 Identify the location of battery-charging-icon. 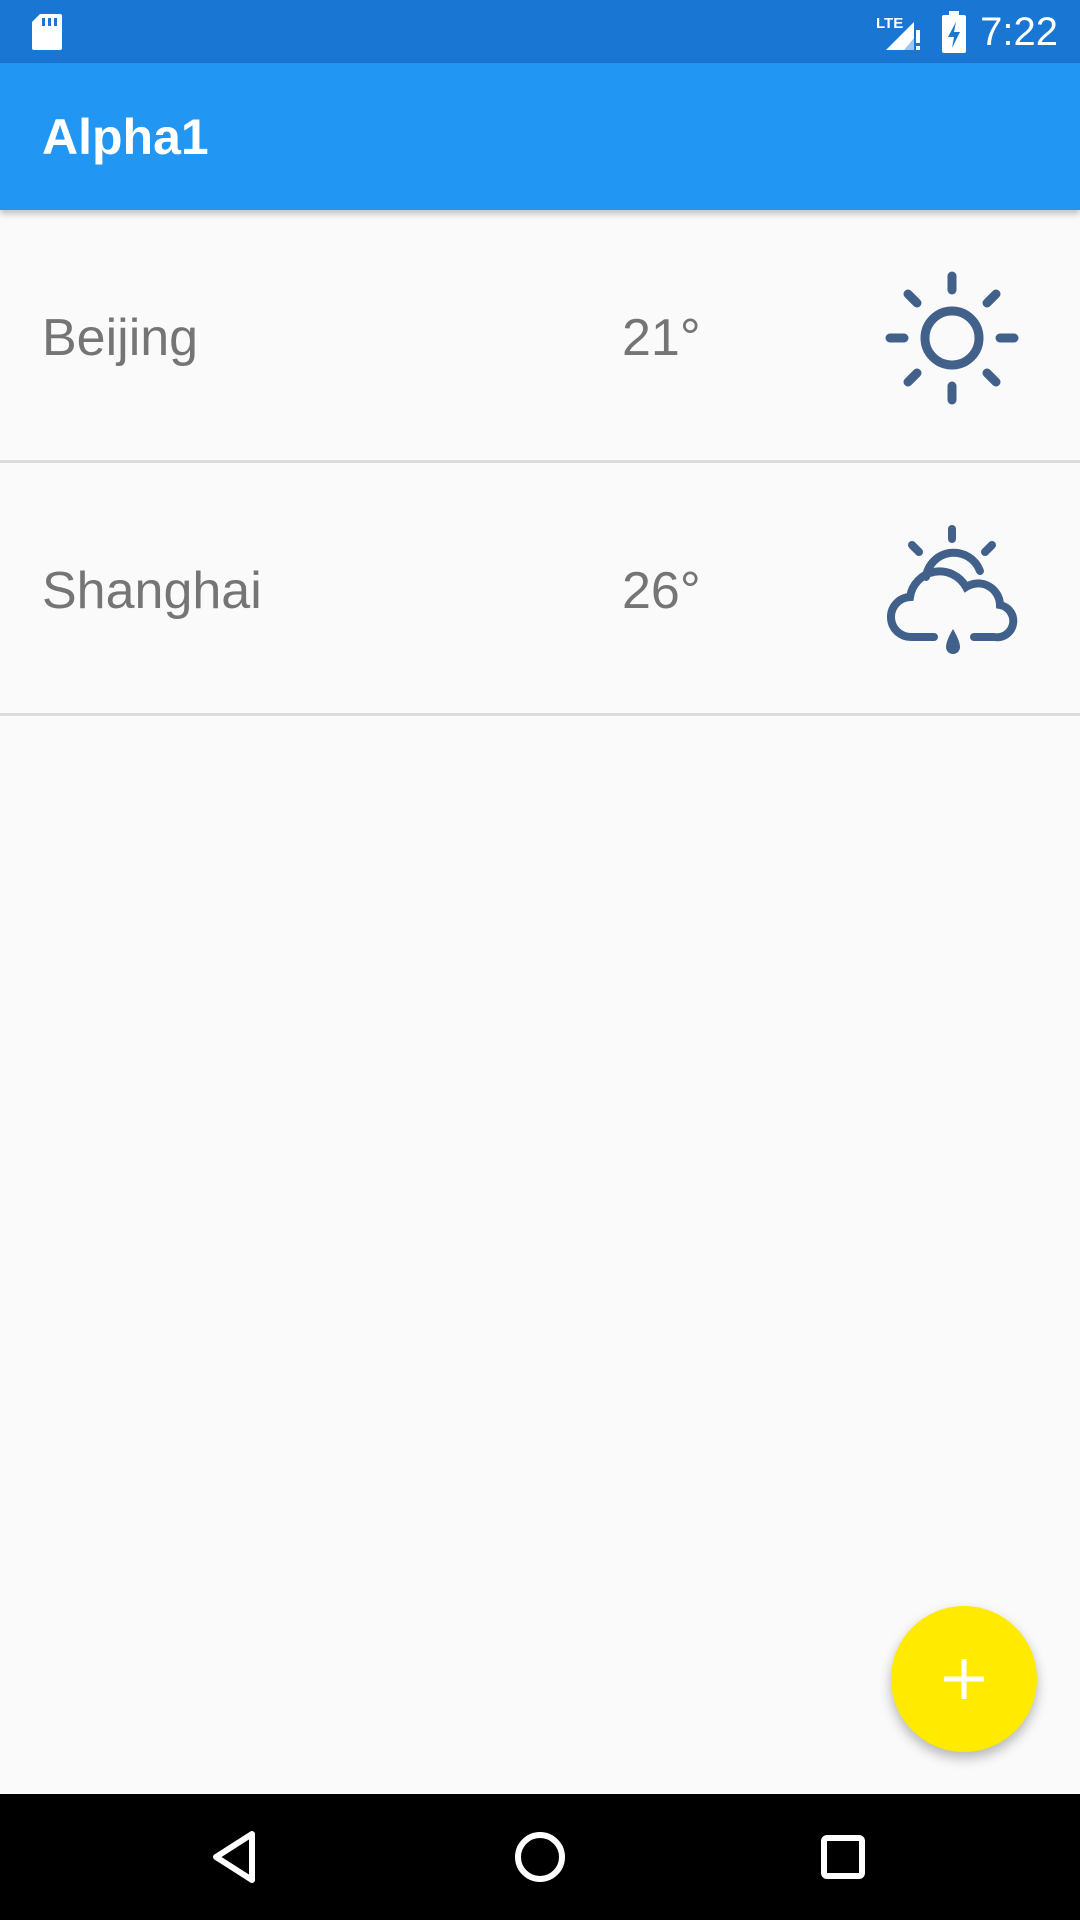
(954, 32).